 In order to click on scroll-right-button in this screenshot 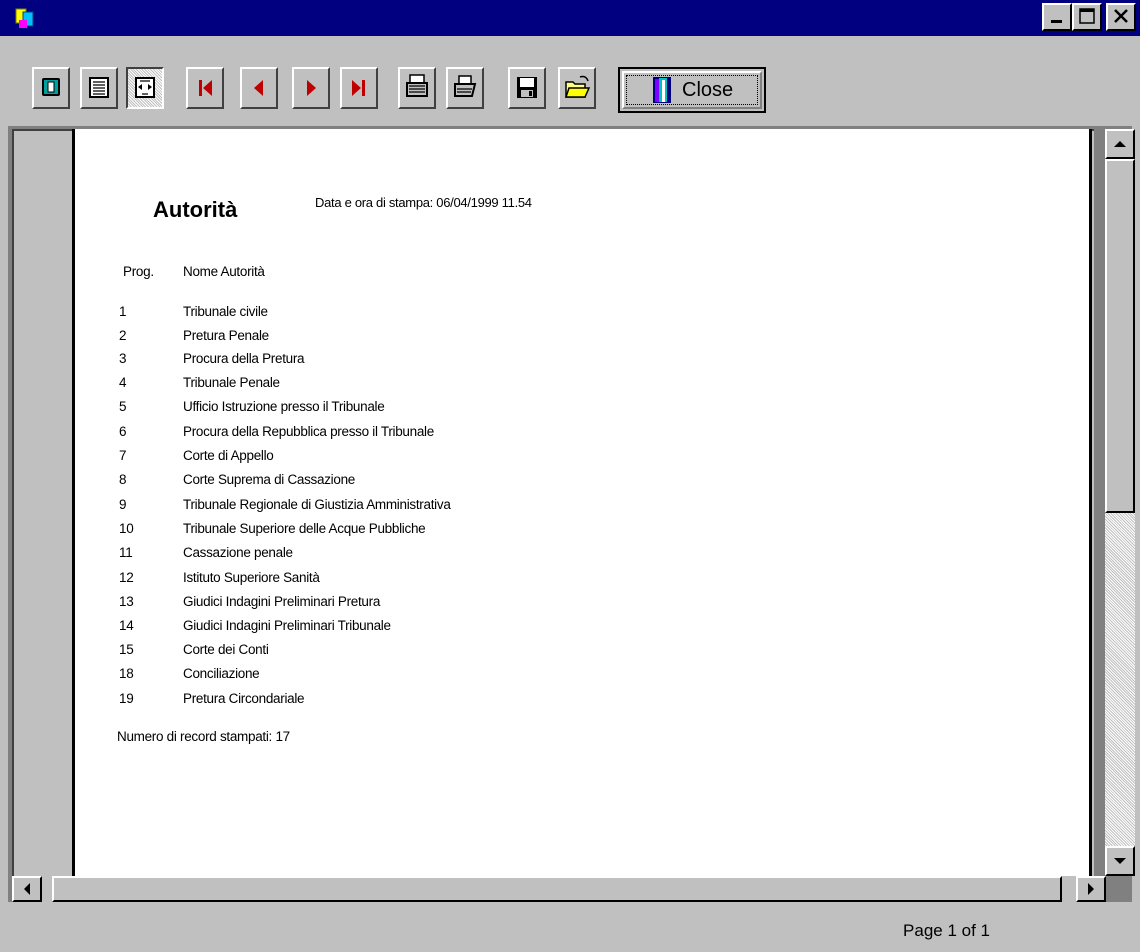, I will do `click(1091, 889)`.